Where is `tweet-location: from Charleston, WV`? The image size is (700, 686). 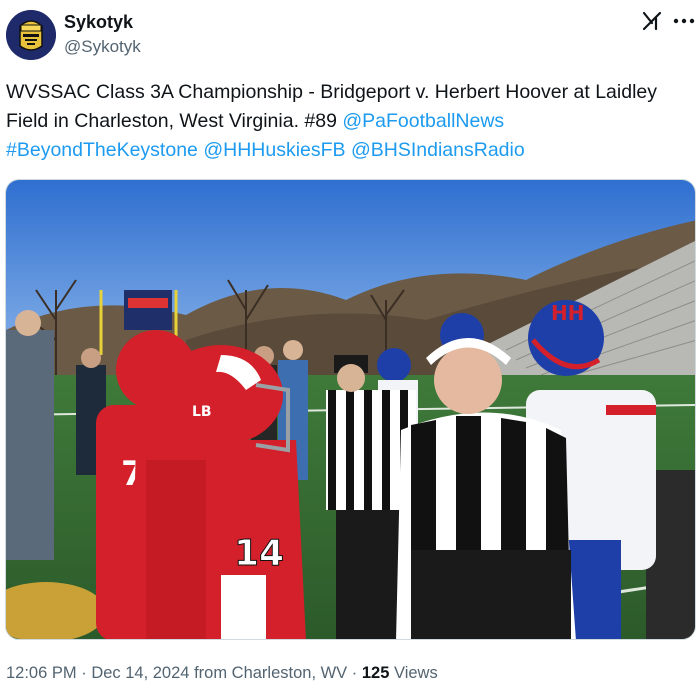 tweet-location: from Charleston, WV is located at coordinates (270, 673).